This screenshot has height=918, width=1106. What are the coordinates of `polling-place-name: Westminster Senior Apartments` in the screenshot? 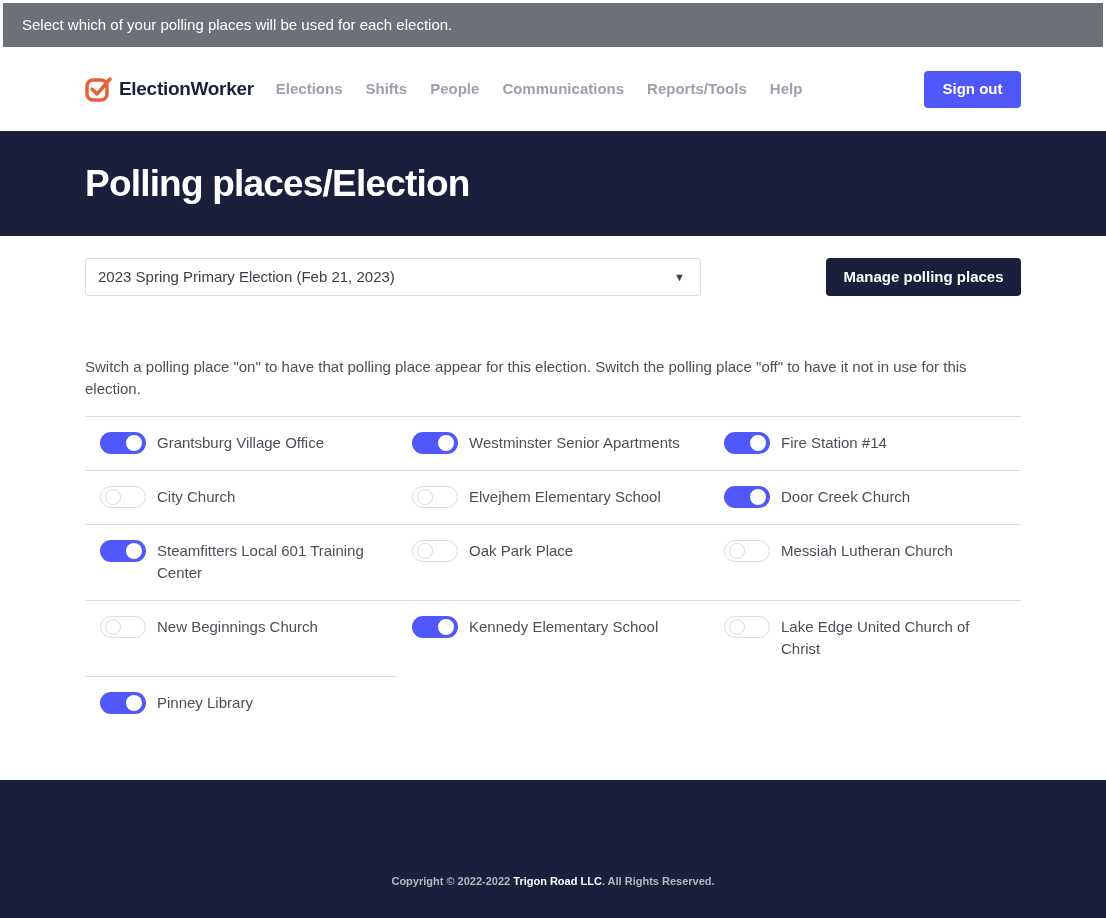 It's located at (574, 443).